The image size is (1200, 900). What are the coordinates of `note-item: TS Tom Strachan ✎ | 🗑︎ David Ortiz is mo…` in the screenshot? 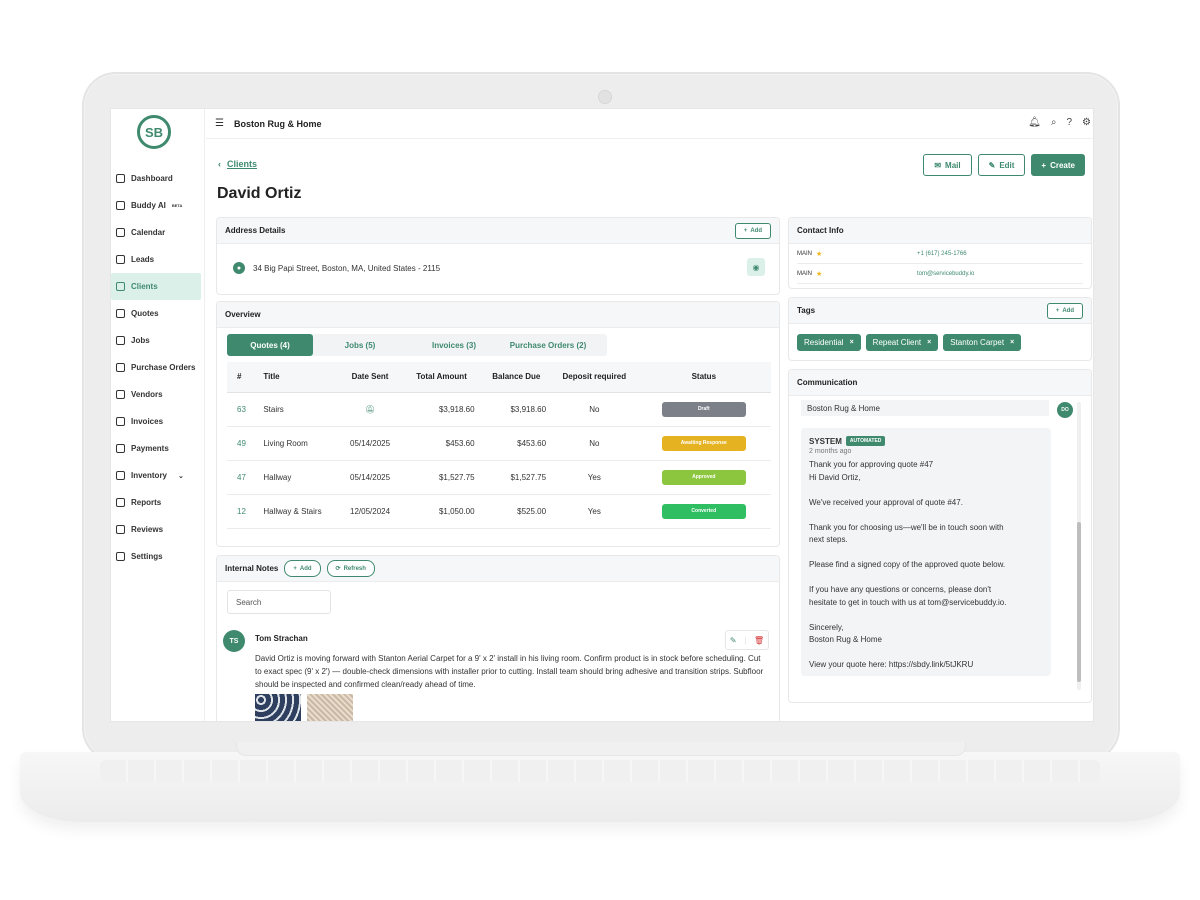 It's located at (498, 671).